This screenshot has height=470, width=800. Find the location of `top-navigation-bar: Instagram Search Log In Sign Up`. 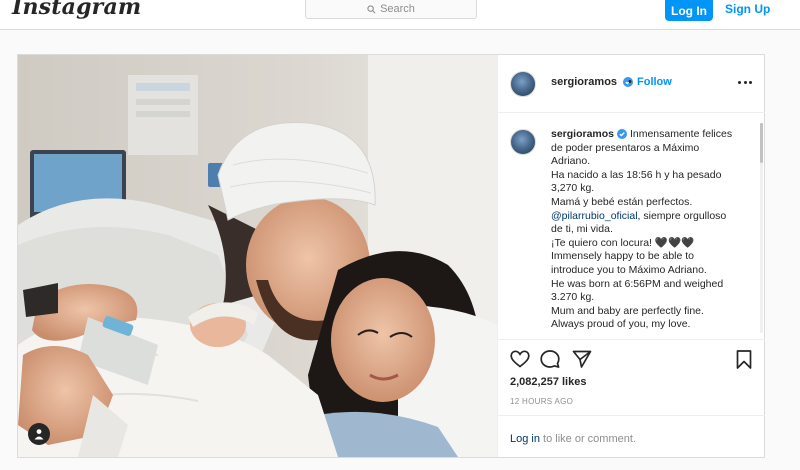

top-navigation-bar: Instagram Search Log In Sign Up is located at coordinates (400, 15).